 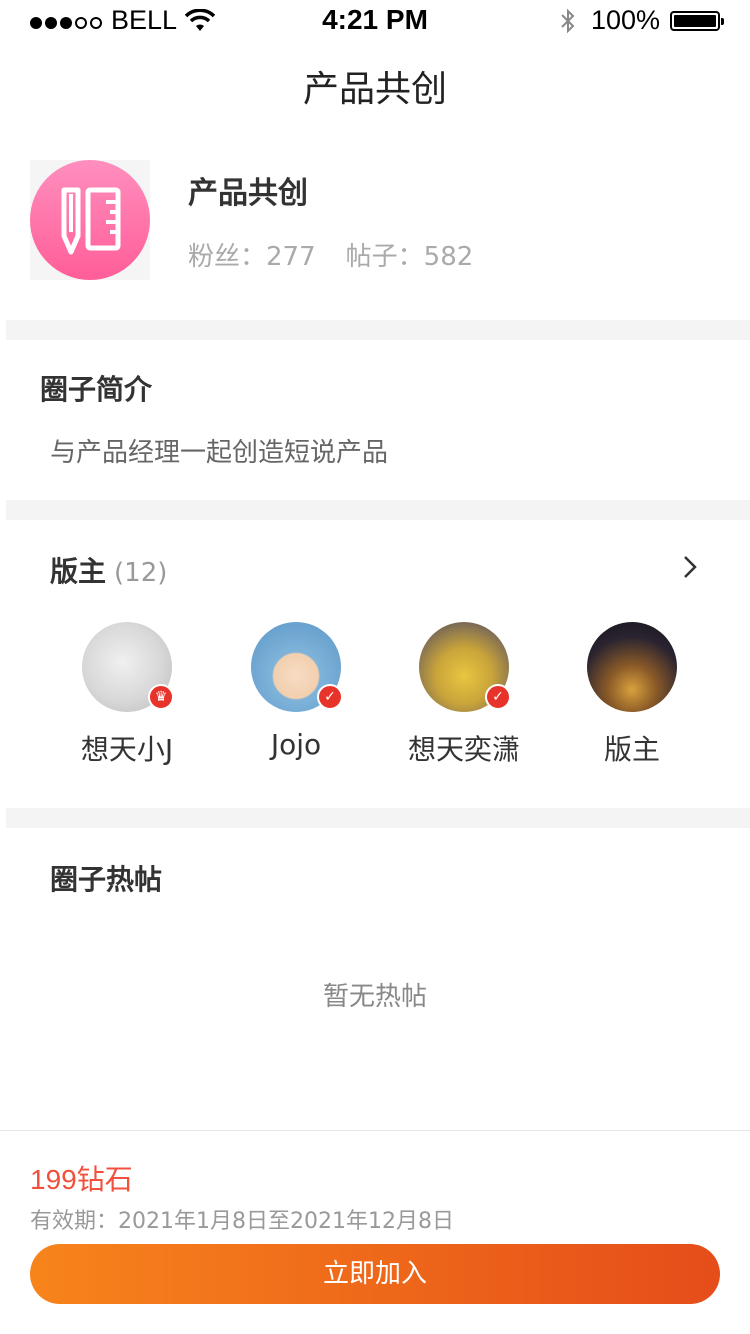 I want to click on circle-logo, so click(x=90, y=220).